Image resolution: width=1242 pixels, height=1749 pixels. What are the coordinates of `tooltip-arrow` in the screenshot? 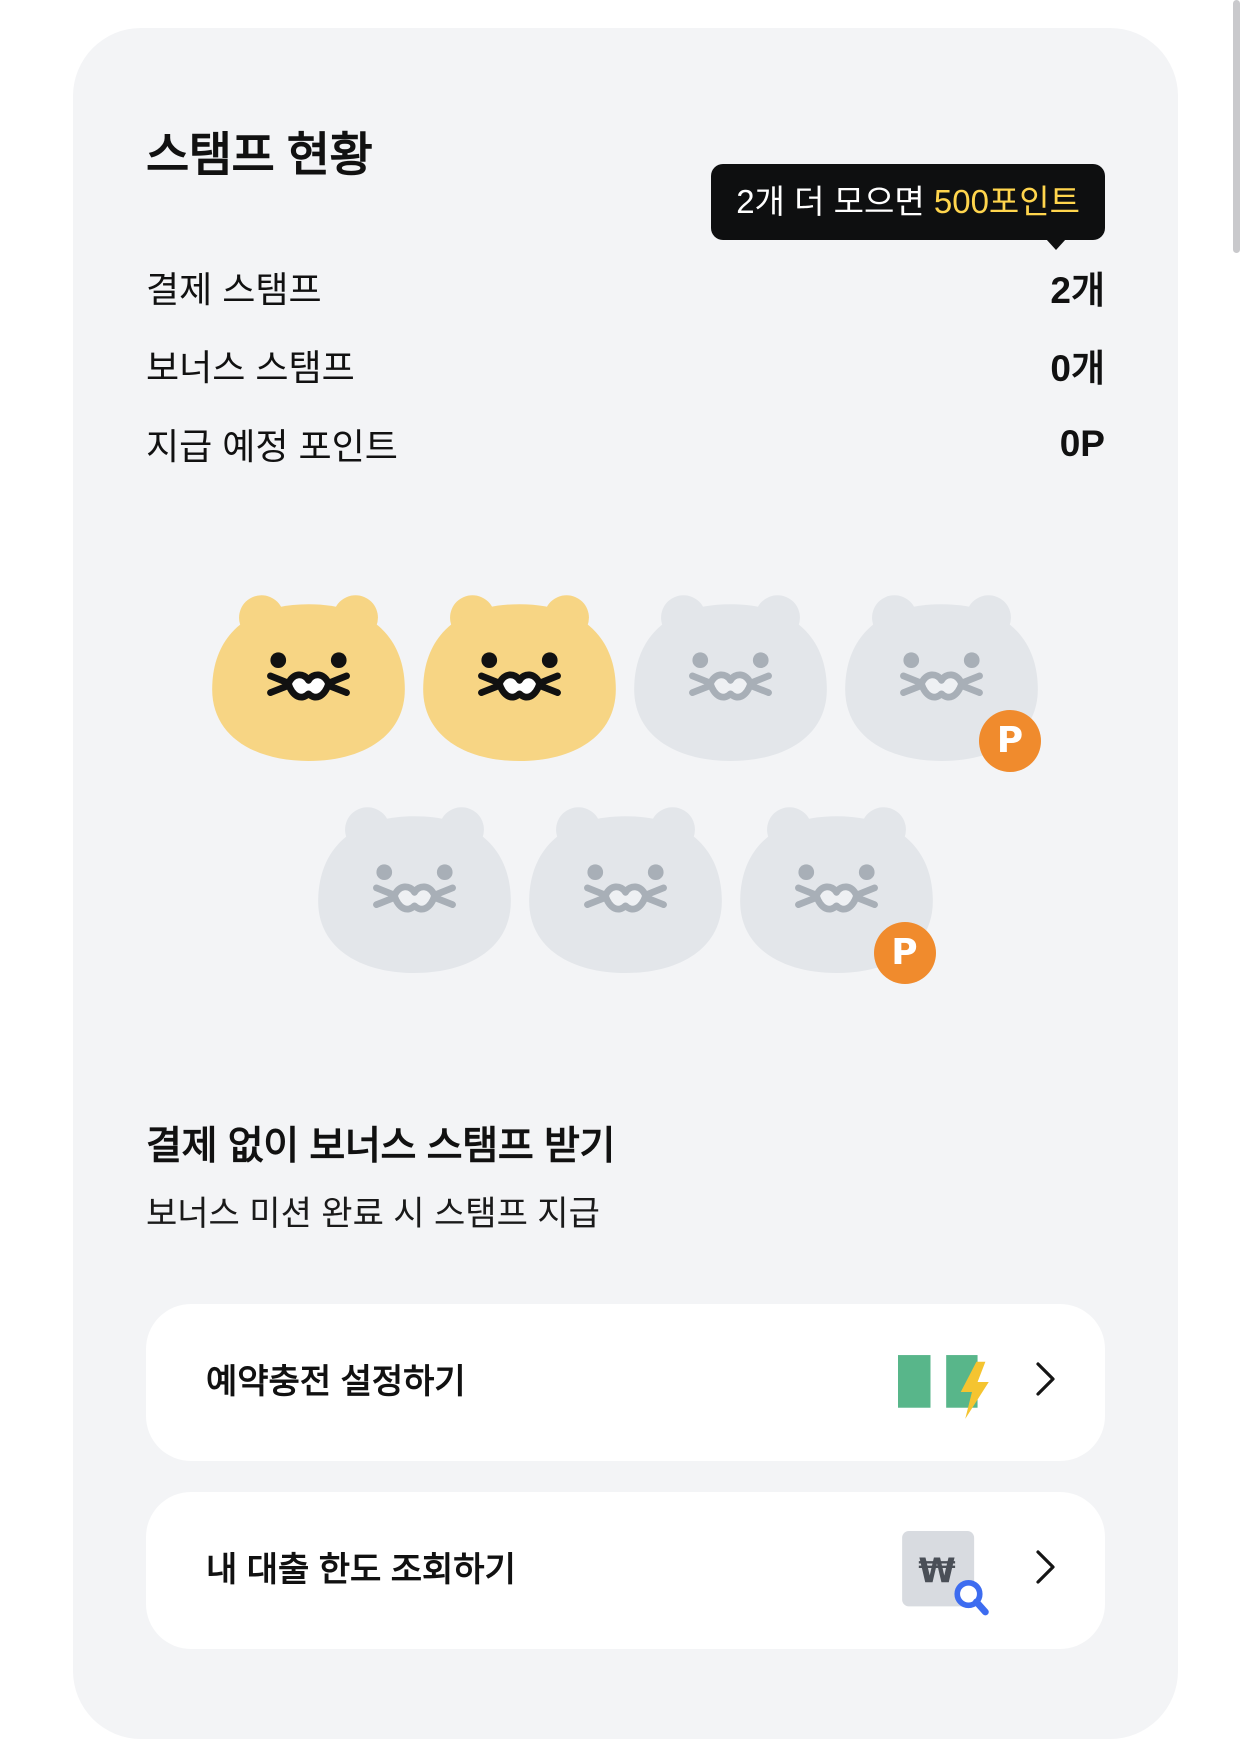 It's located at (1056, 244).